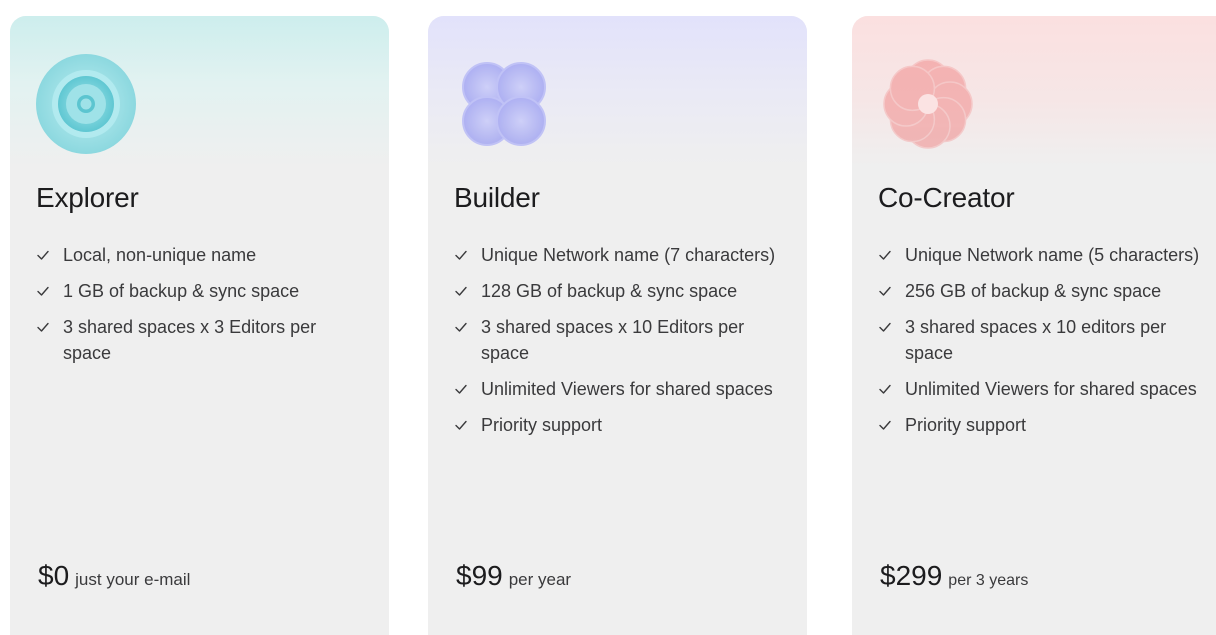 The image size is (1216, 635). What do you see at coordinates (988, 580) in the screenshot?
I see `price-note: per 3 years` at bounding box center [988, 580].